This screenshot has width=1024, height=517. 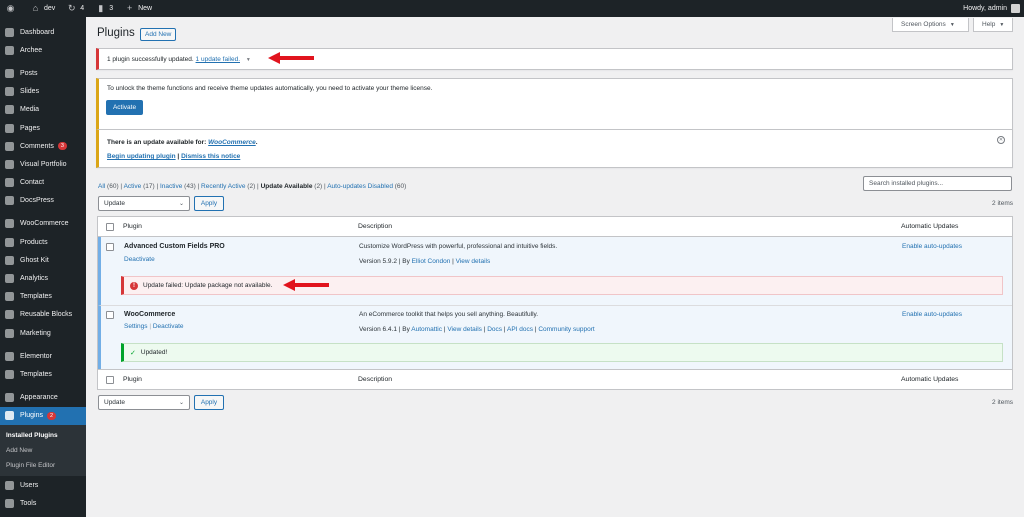 What do you see at coordinates (43, 398) in the screenshot?
I see `menu-appearance: Appearance` at bounding box center [43, 398].